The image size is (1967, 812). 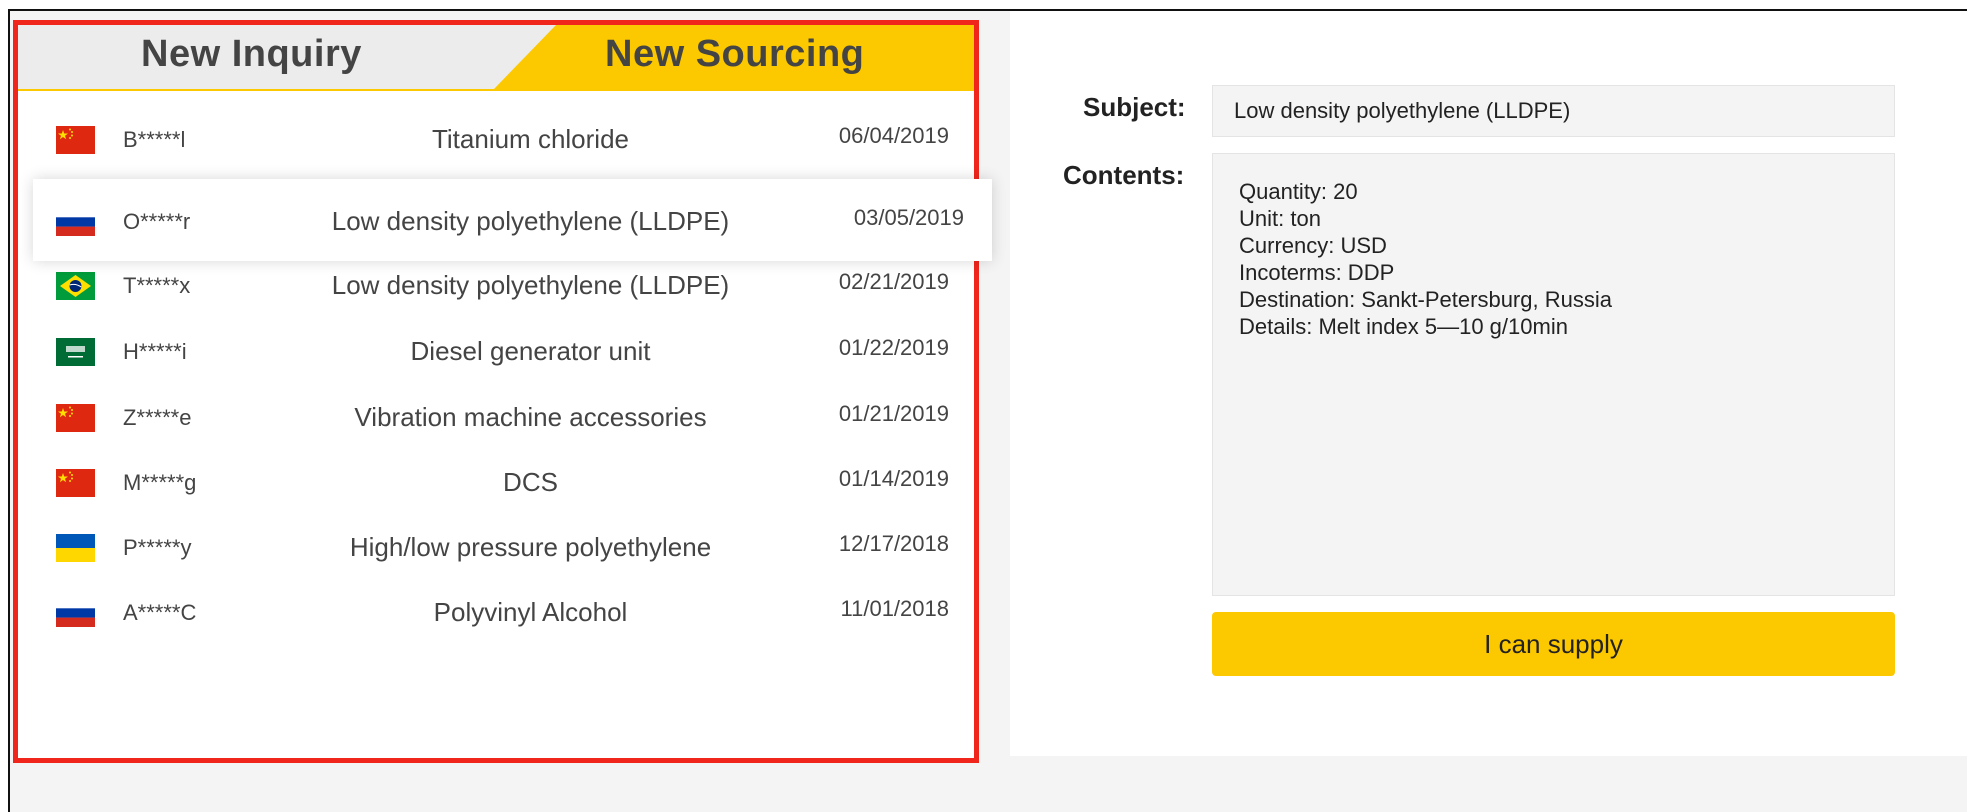 I want to click on product-subject: Diesel generator unit, so click(x=530, y=351).